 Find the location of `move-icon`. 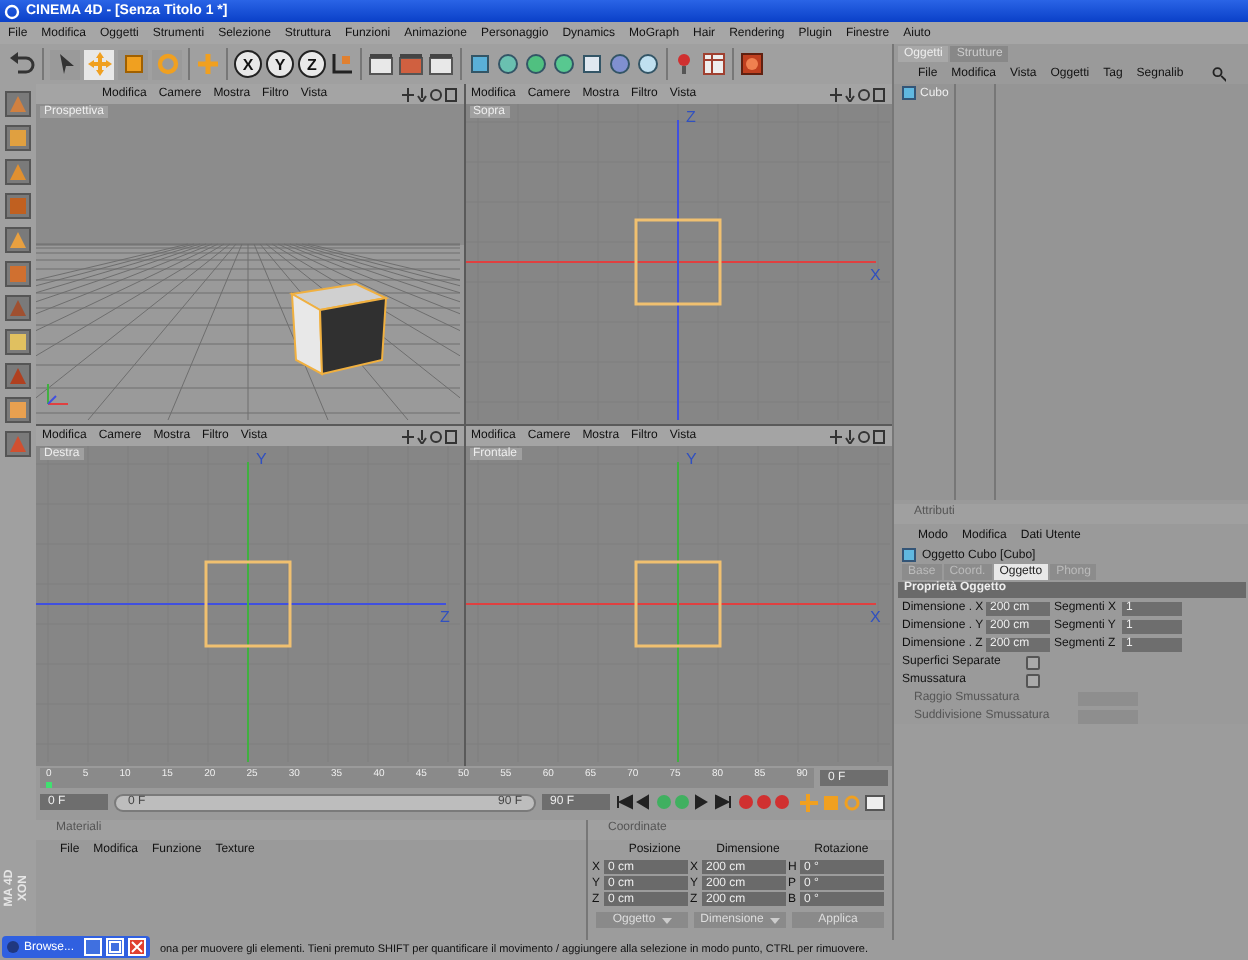

move-icon is located at coordinates (99, 64).